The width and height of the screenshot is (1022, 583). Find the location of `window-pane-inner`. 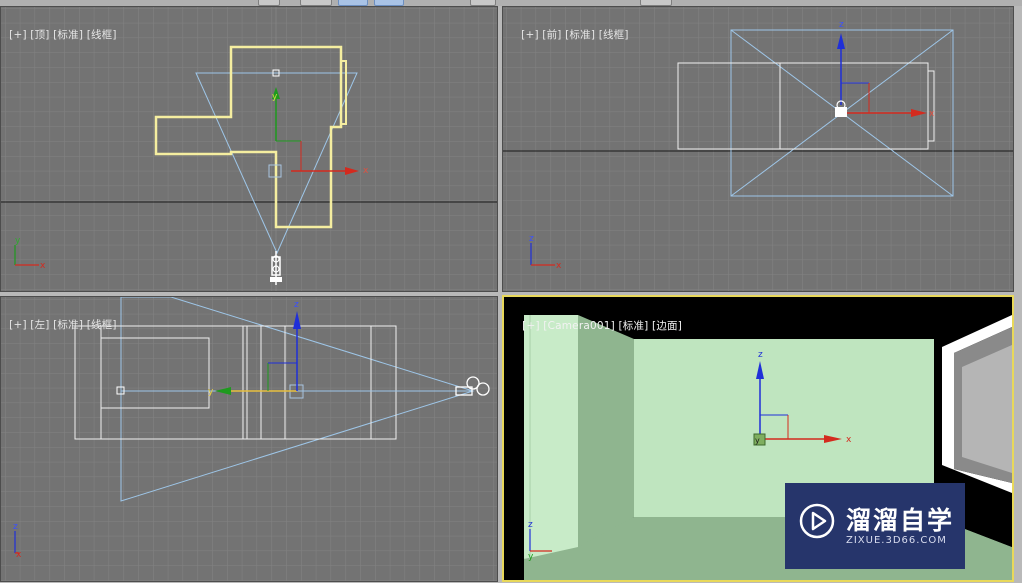

window-pane-inner is located at coordinates (987, 409).